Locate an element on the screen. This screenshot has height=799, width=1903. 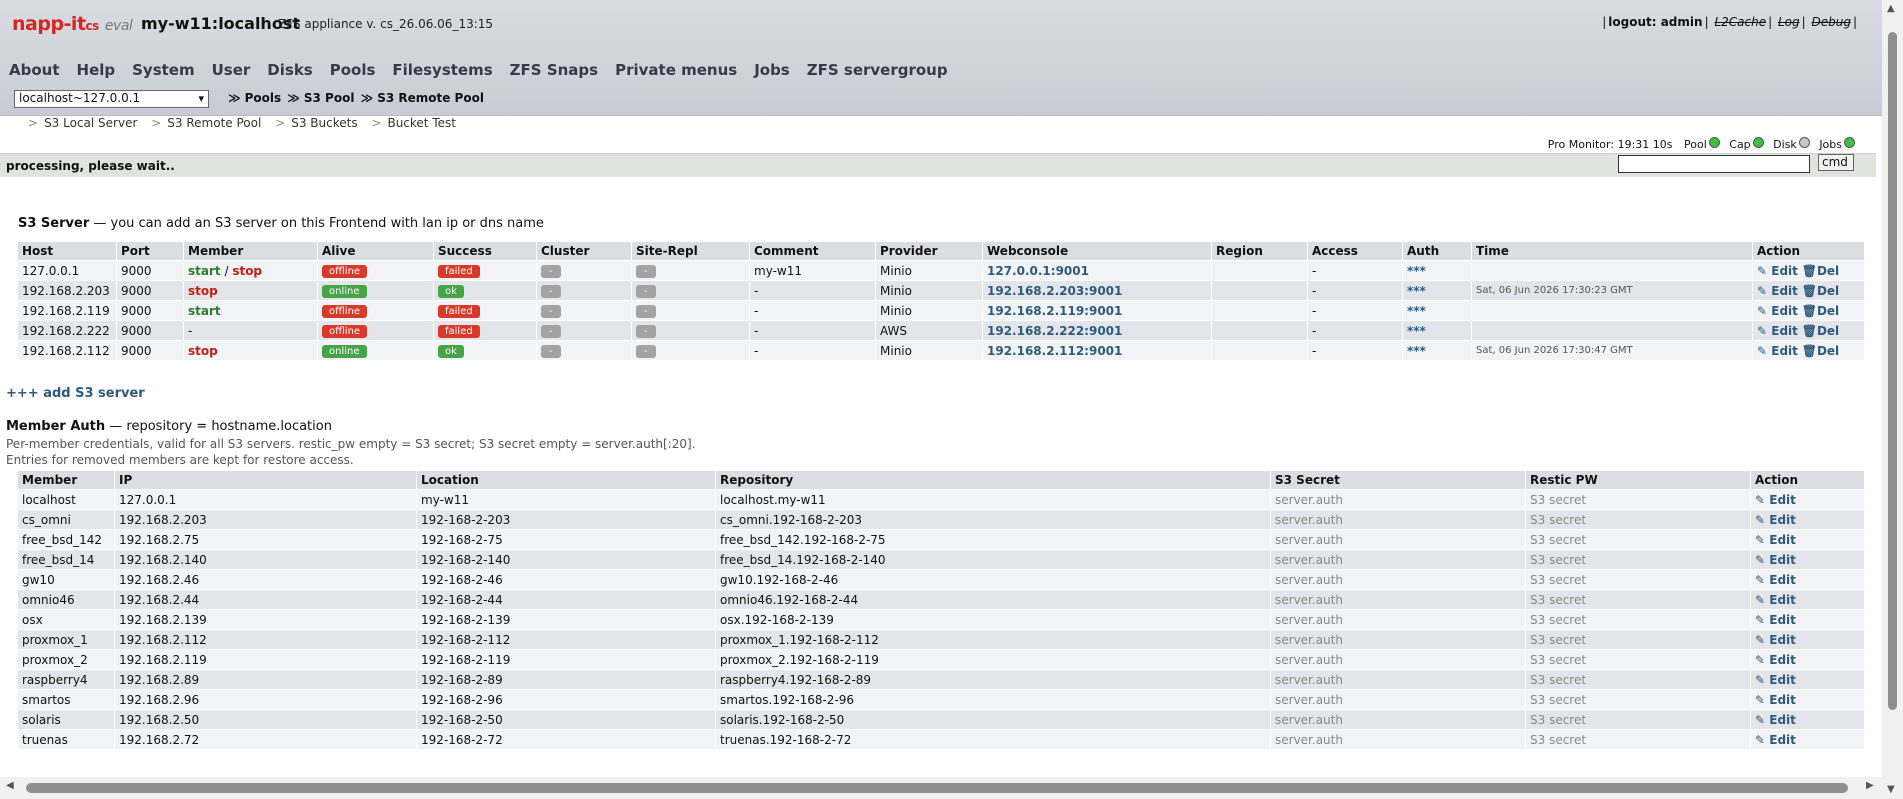
menu-user: User is located at coordinates (236, 70).